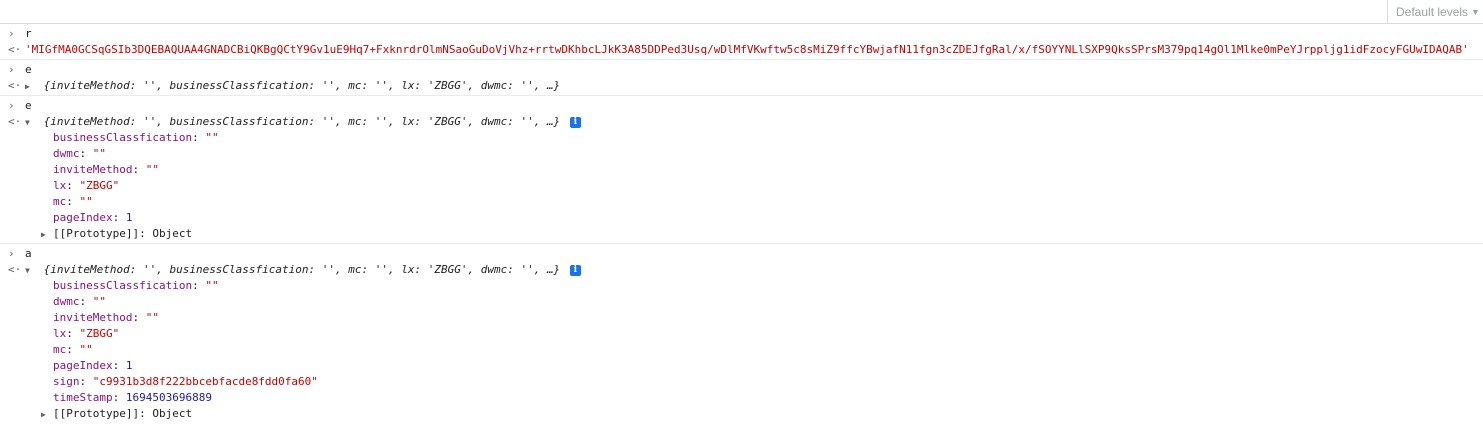 The width and height of the screenshot is (1483, 442). I want to click on property-value: "c9931b3d8f222bbcebfacde8fdd0fa60", so click(205, 381).